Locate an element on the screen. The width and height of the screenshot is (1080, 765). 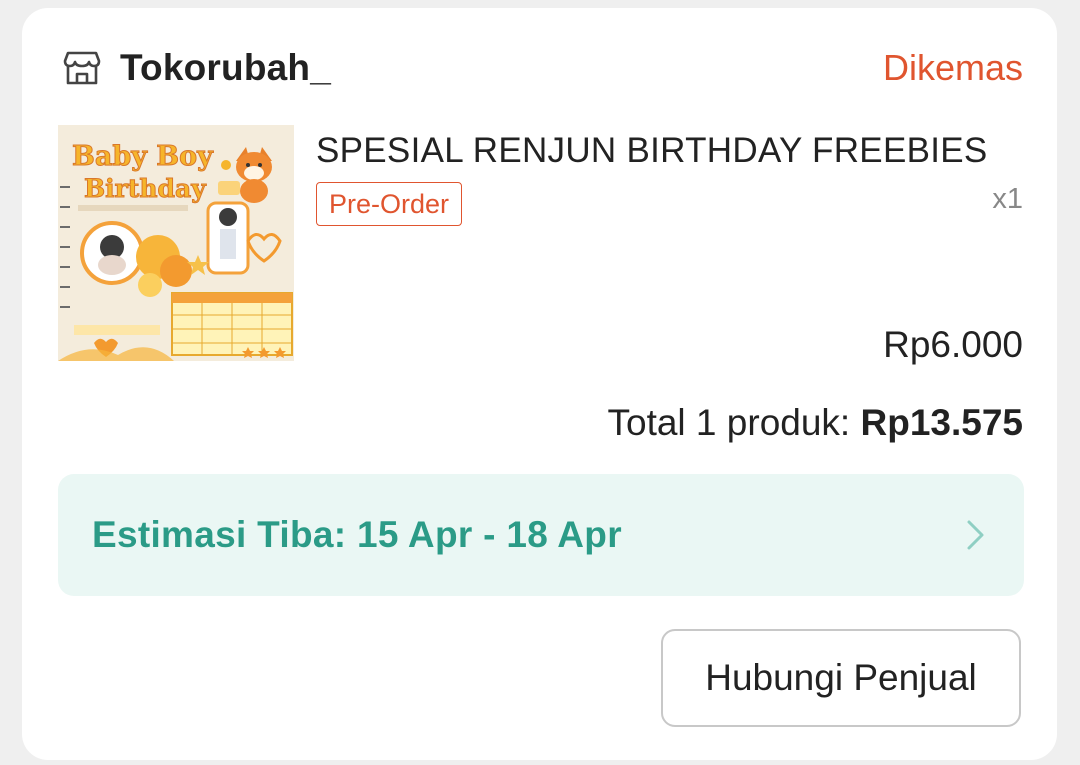
order-total: Total 1 produk: Rp13.575 is located at coordinates (816, 423).